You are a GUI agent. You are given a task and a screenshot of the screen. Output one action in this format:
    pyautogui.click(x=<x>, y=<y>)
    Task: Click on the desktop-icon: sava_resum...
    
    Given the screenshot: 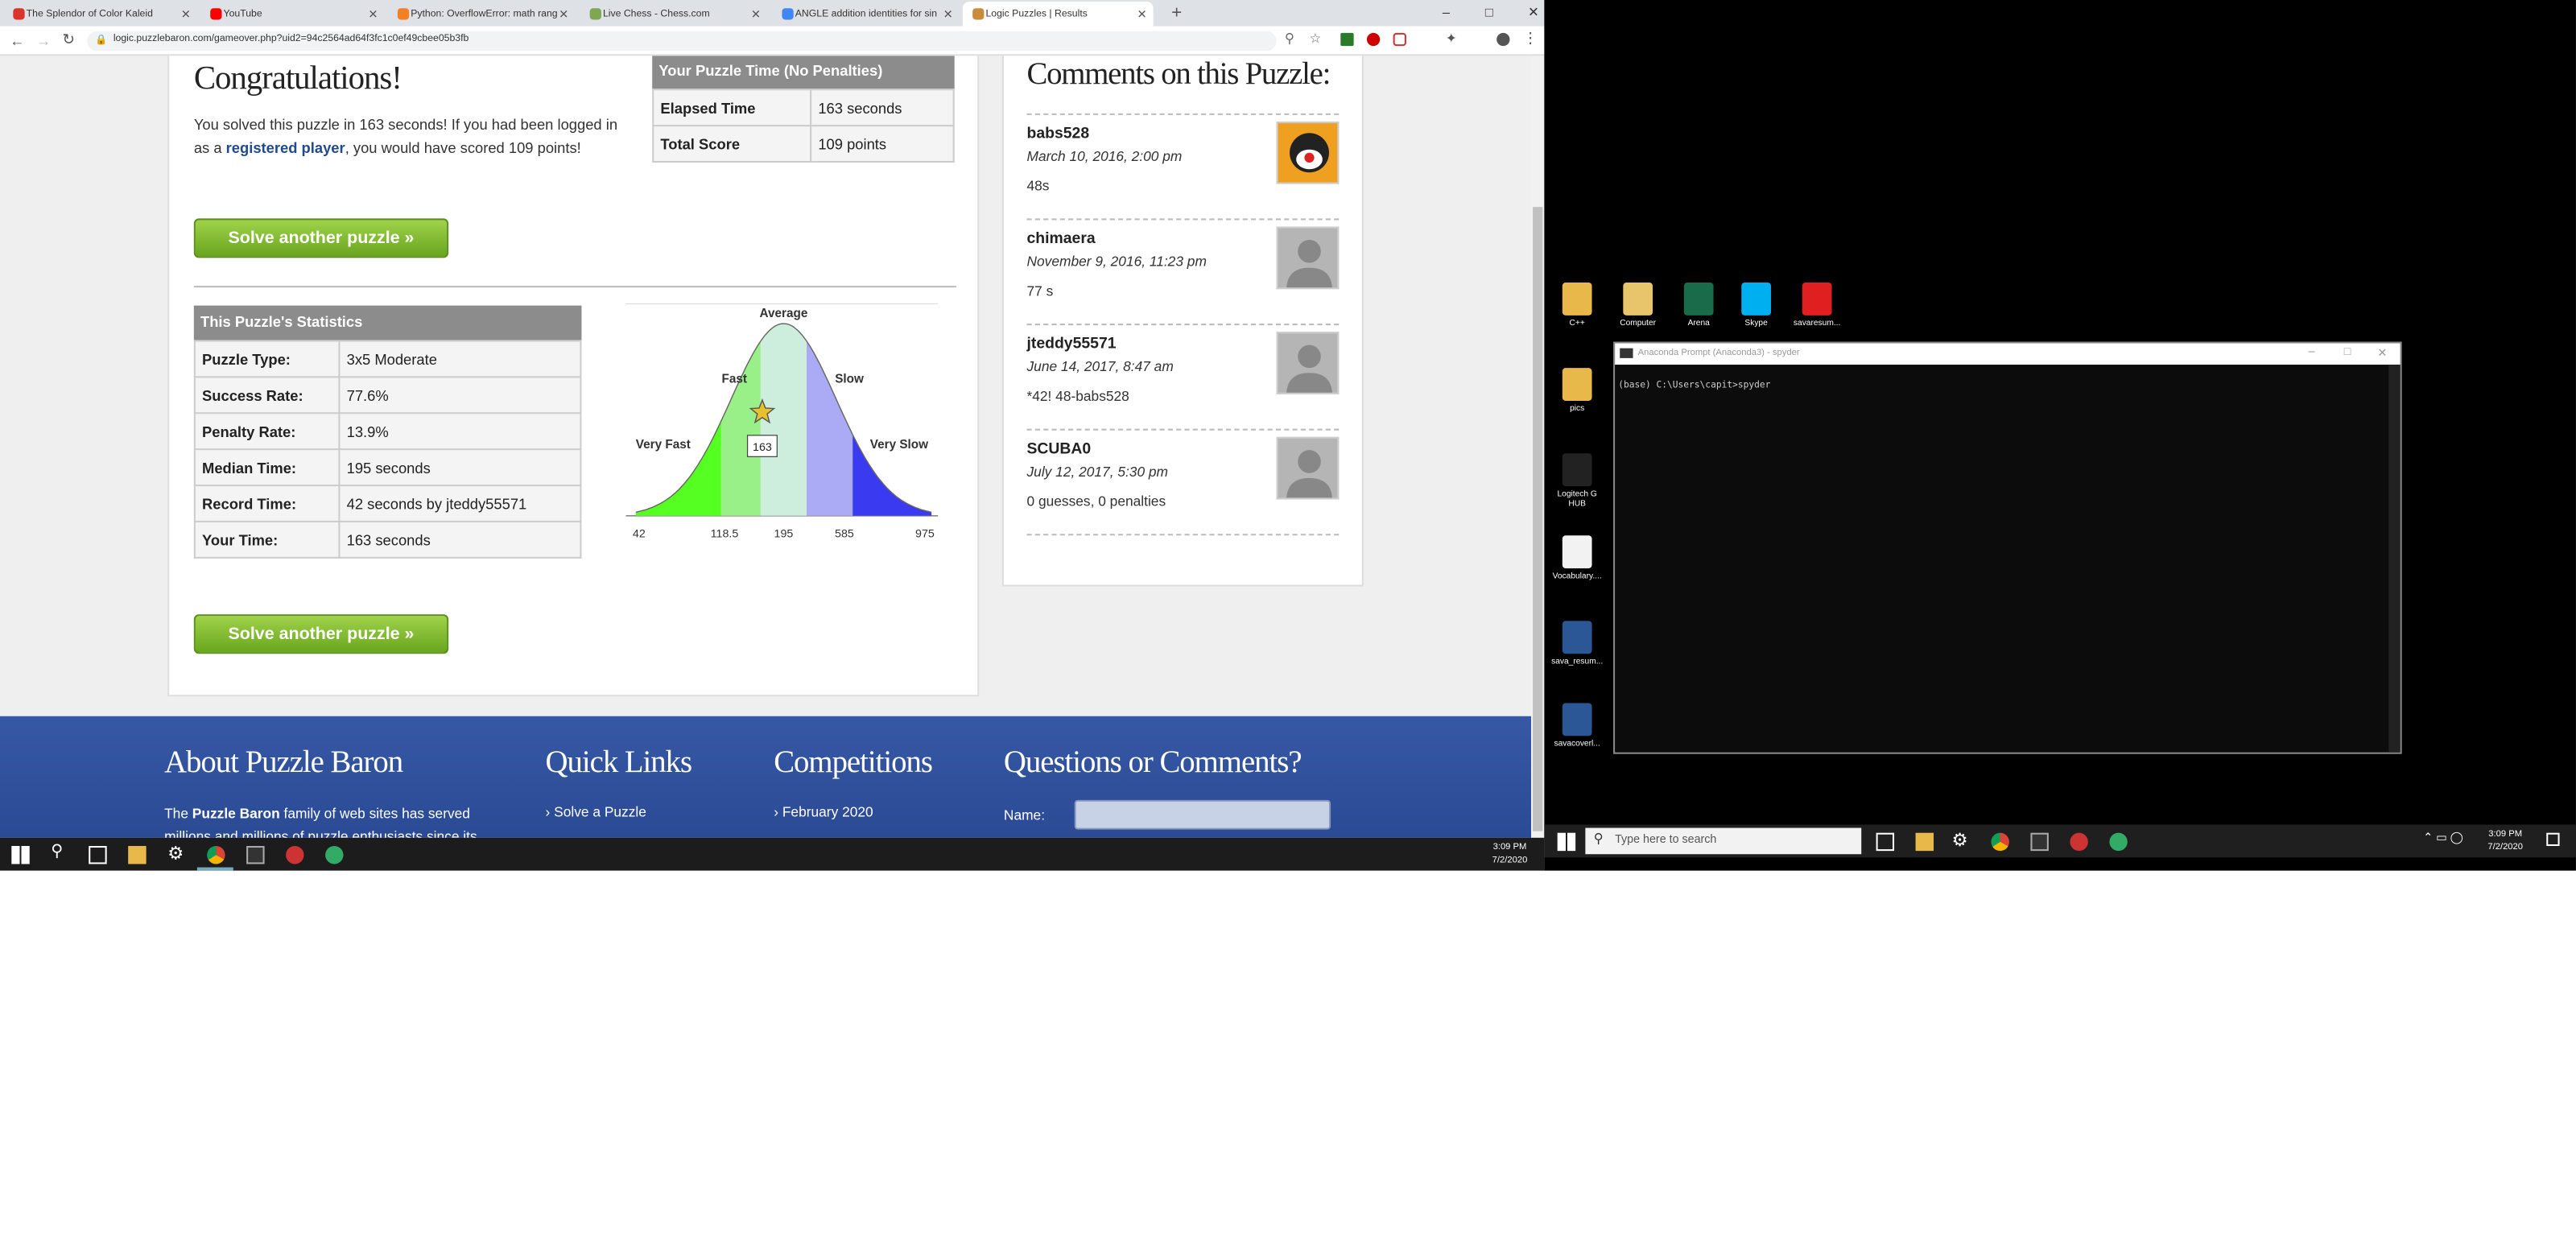 What is the action you would take?
    pyautogui.click(x=1576, y=644)
    